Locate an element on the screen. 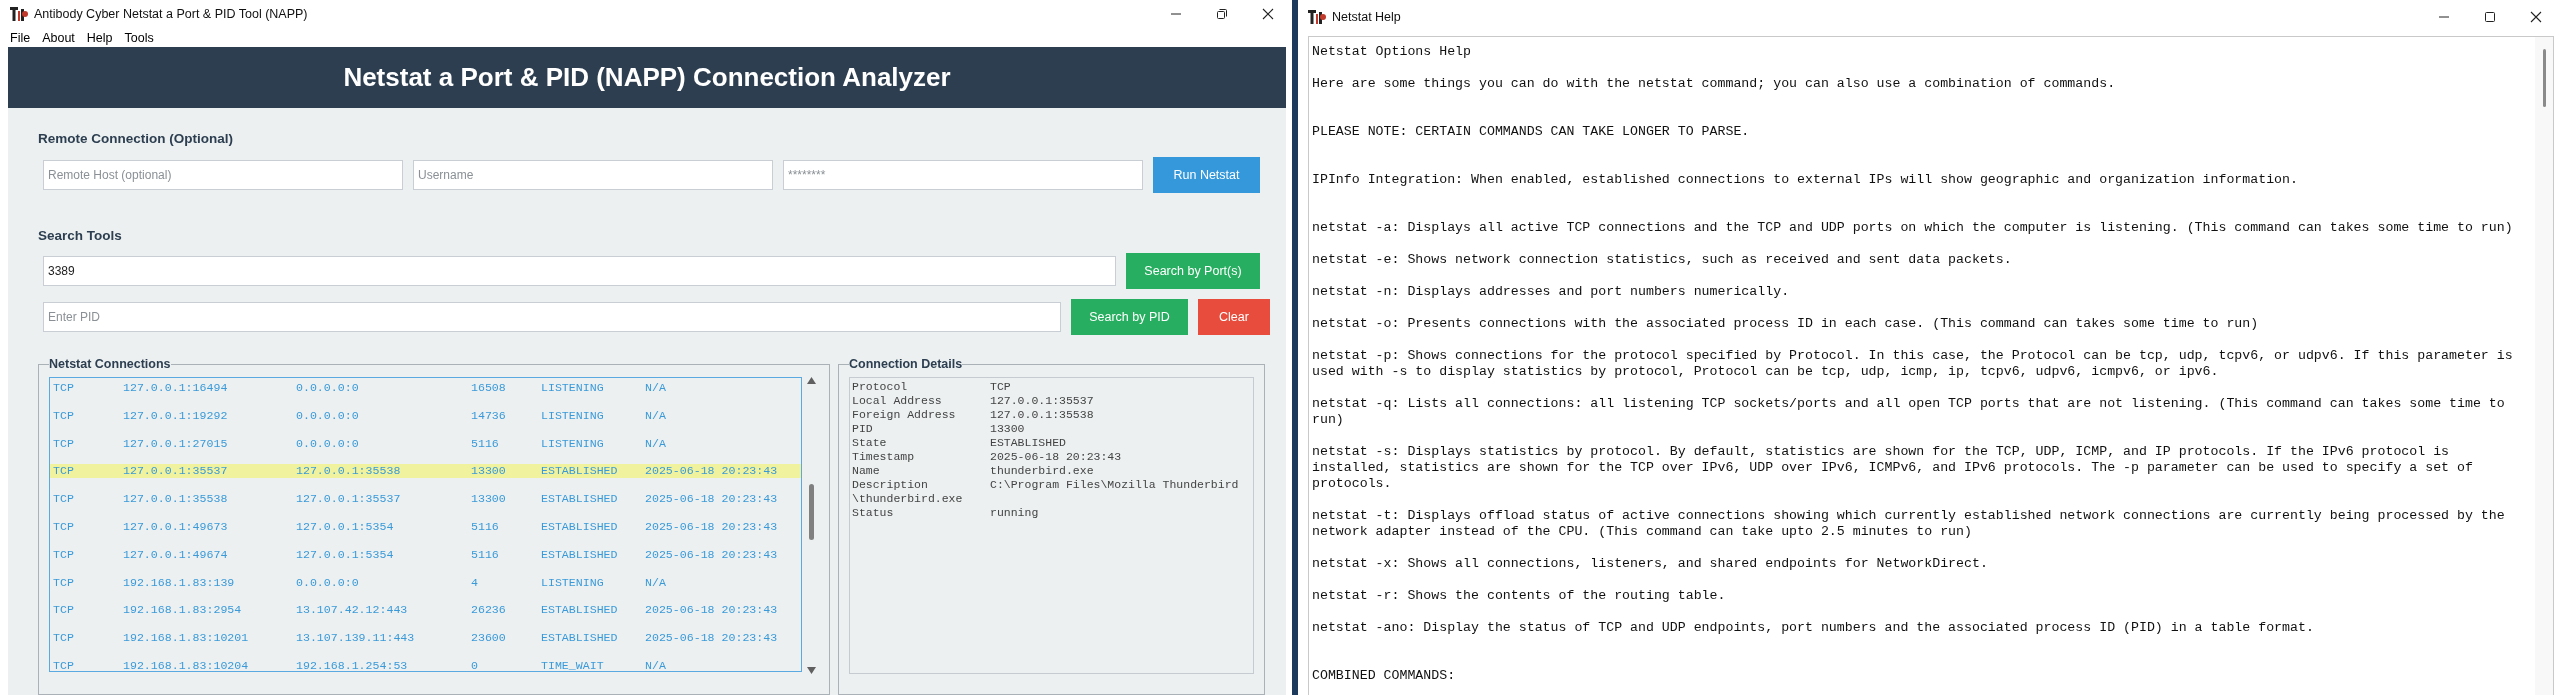 Image resolution: width=2560 pixels, height=695 pixels. table-cell-text: TIME_WAIT is located at coordinates (573, 664).